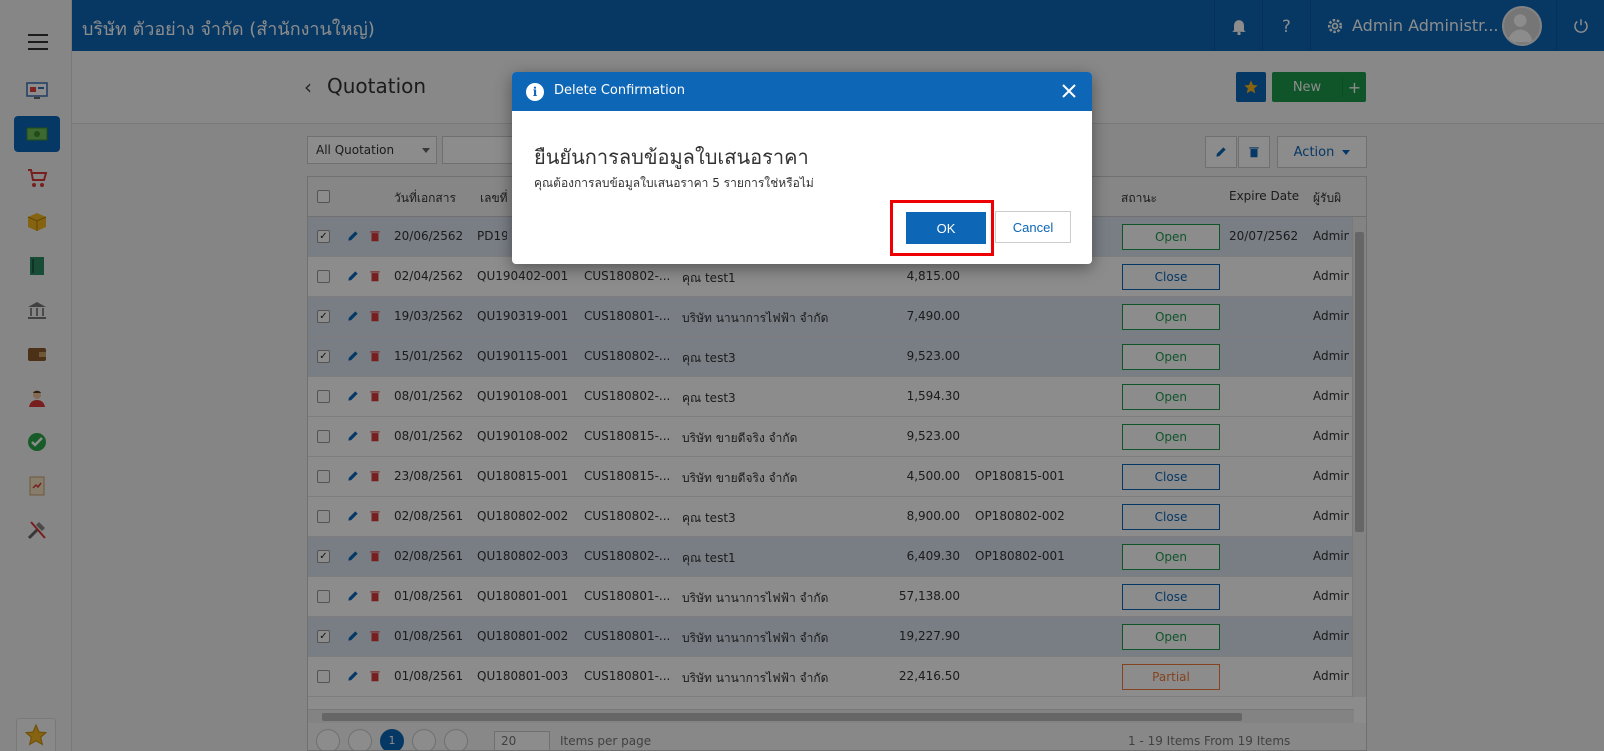 The image size is (1604, 751). What do you see at coordinates (802, 91) in the screenshot?
I see `dialog-header: i Delete Confirmation` at bounding box center [802, 91].